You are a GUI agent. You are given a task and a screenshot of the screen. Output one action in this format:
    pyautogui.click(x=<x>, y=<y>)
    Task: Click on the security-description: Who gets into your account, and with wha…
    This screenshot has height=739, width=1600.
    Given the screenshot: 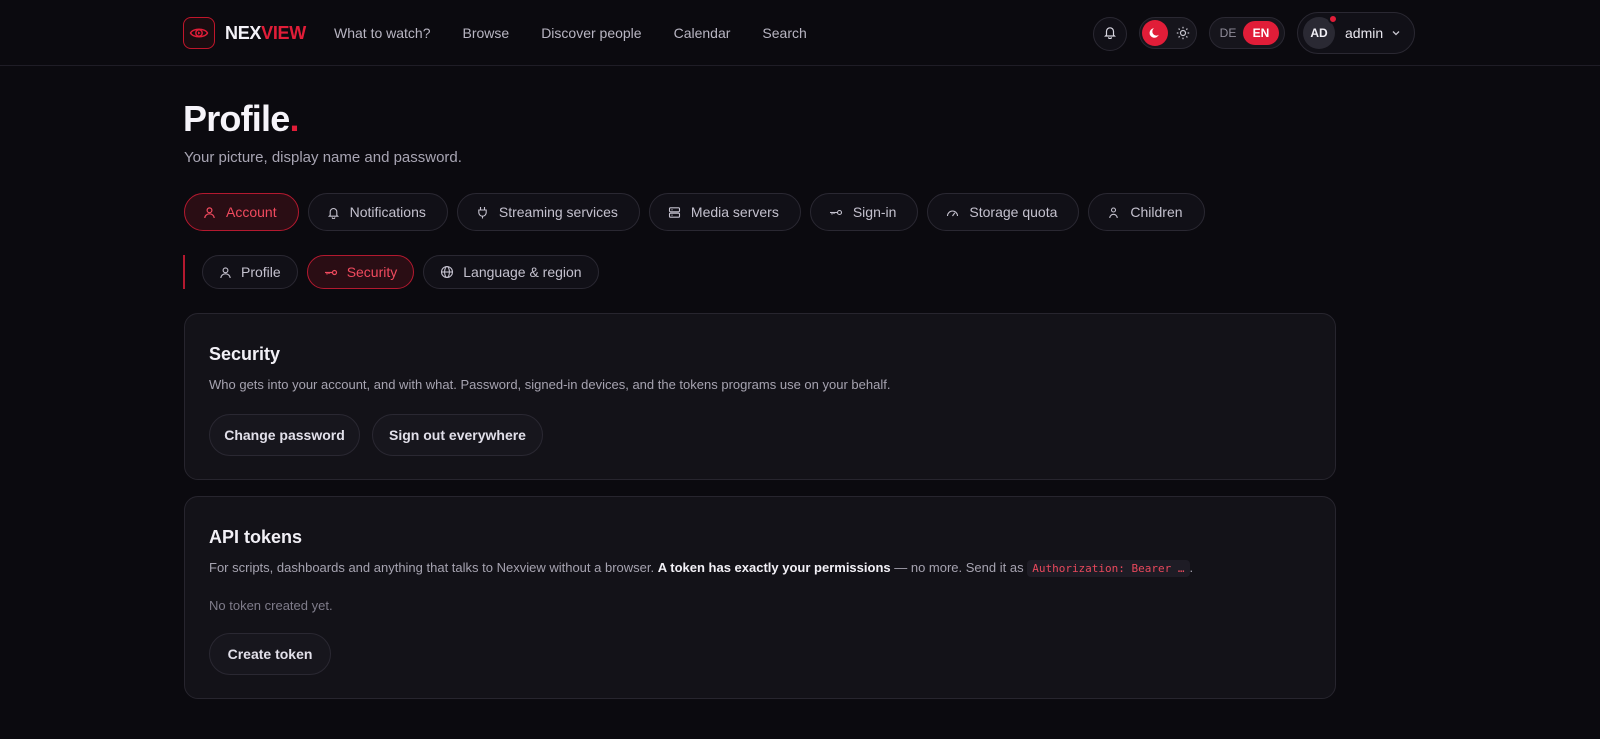 What is the action you would take?
    pyautogui.click(x=550, y=384)
    